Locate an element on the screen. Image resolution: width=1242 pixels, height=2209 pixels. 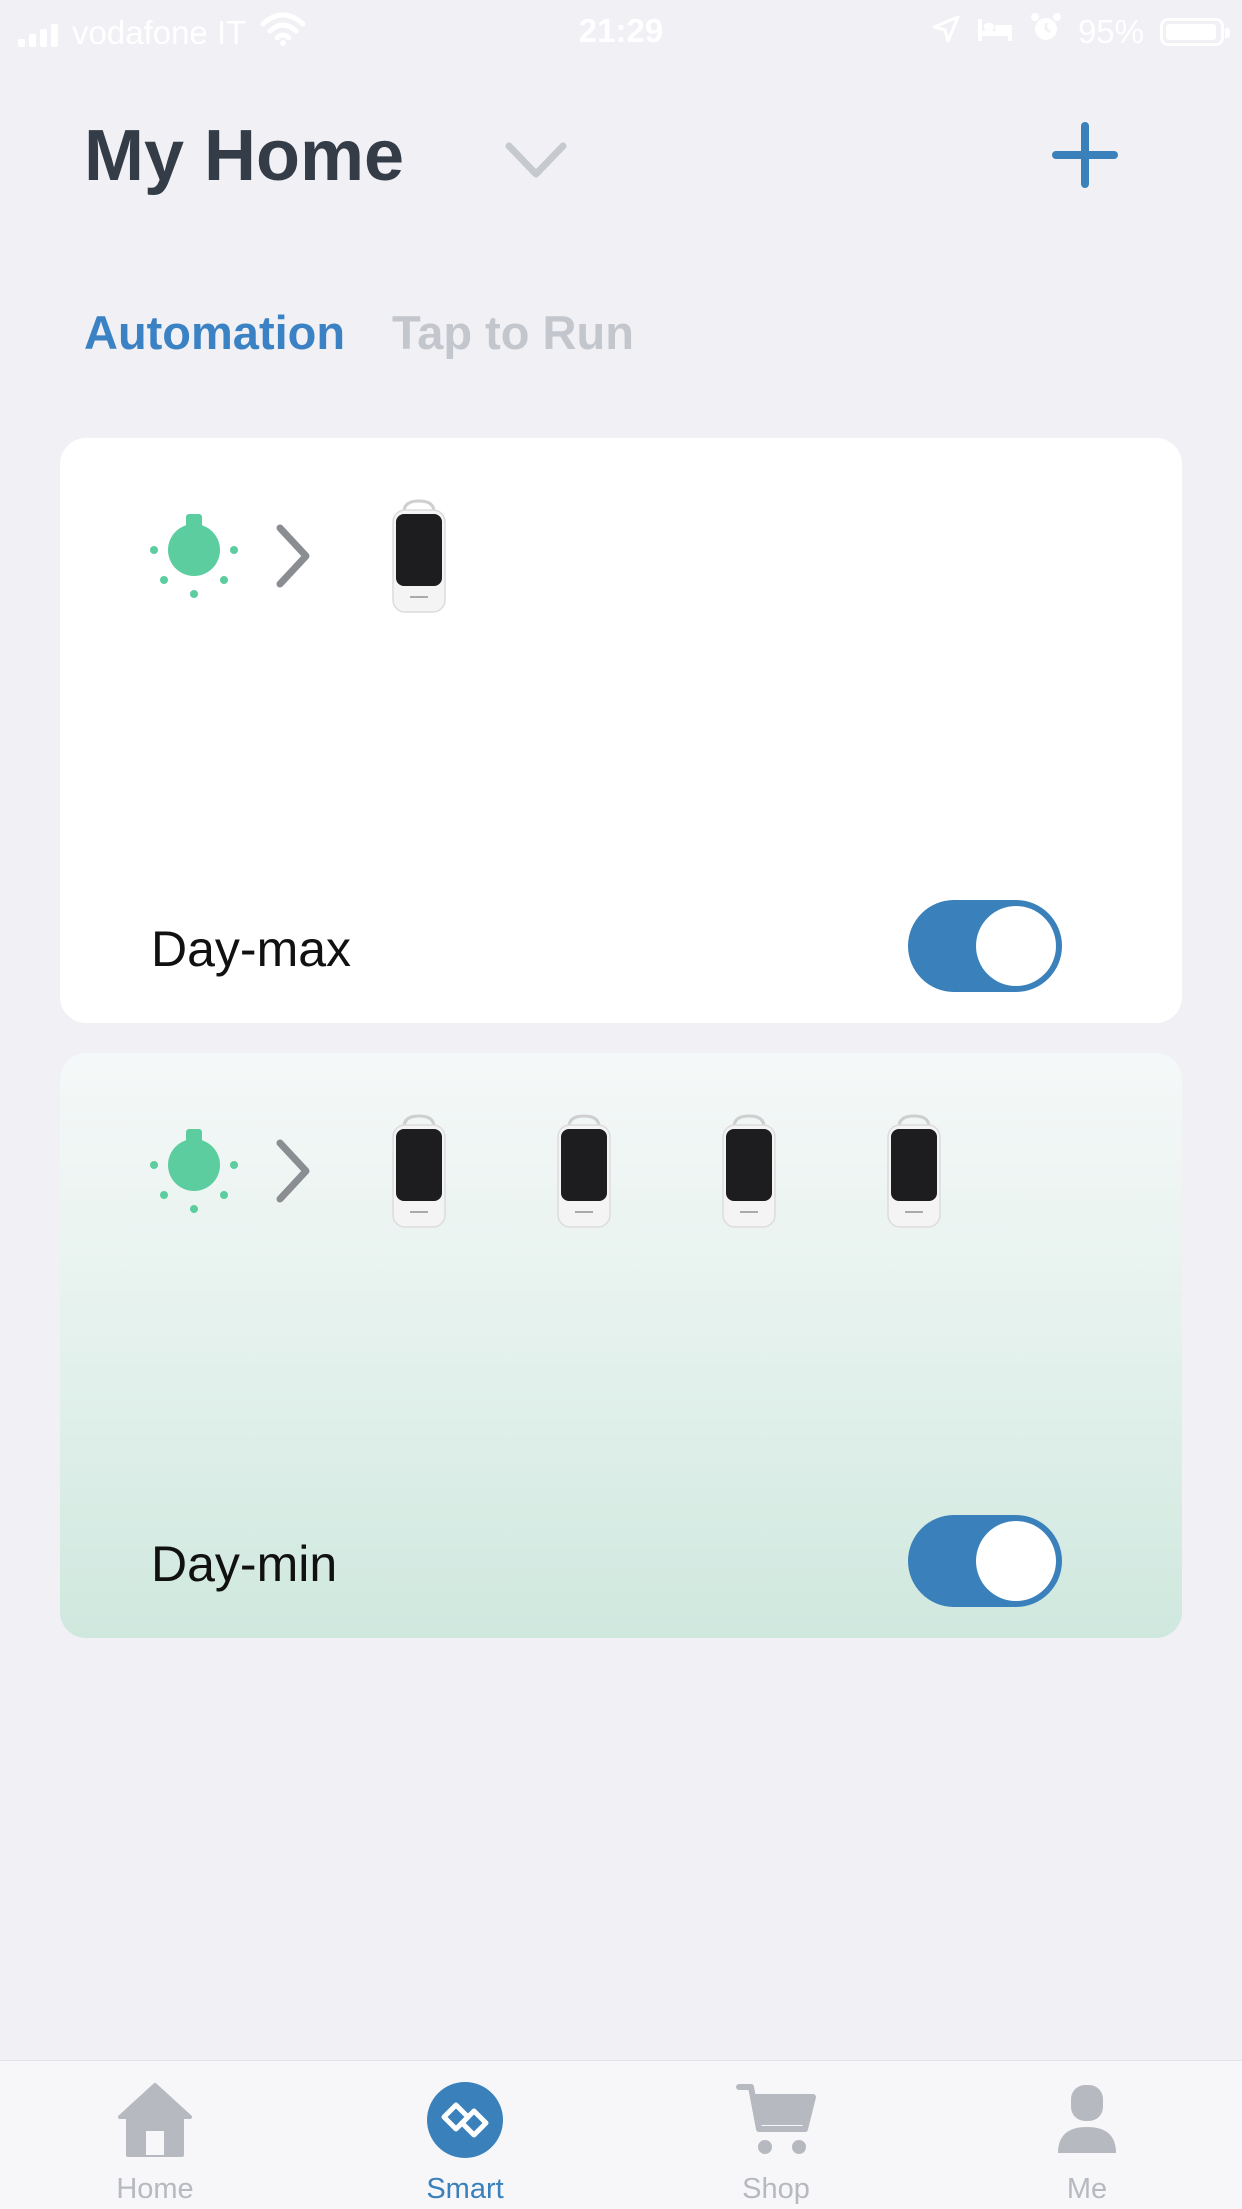
status-right: 95% is located at coordinates (1081, 32).